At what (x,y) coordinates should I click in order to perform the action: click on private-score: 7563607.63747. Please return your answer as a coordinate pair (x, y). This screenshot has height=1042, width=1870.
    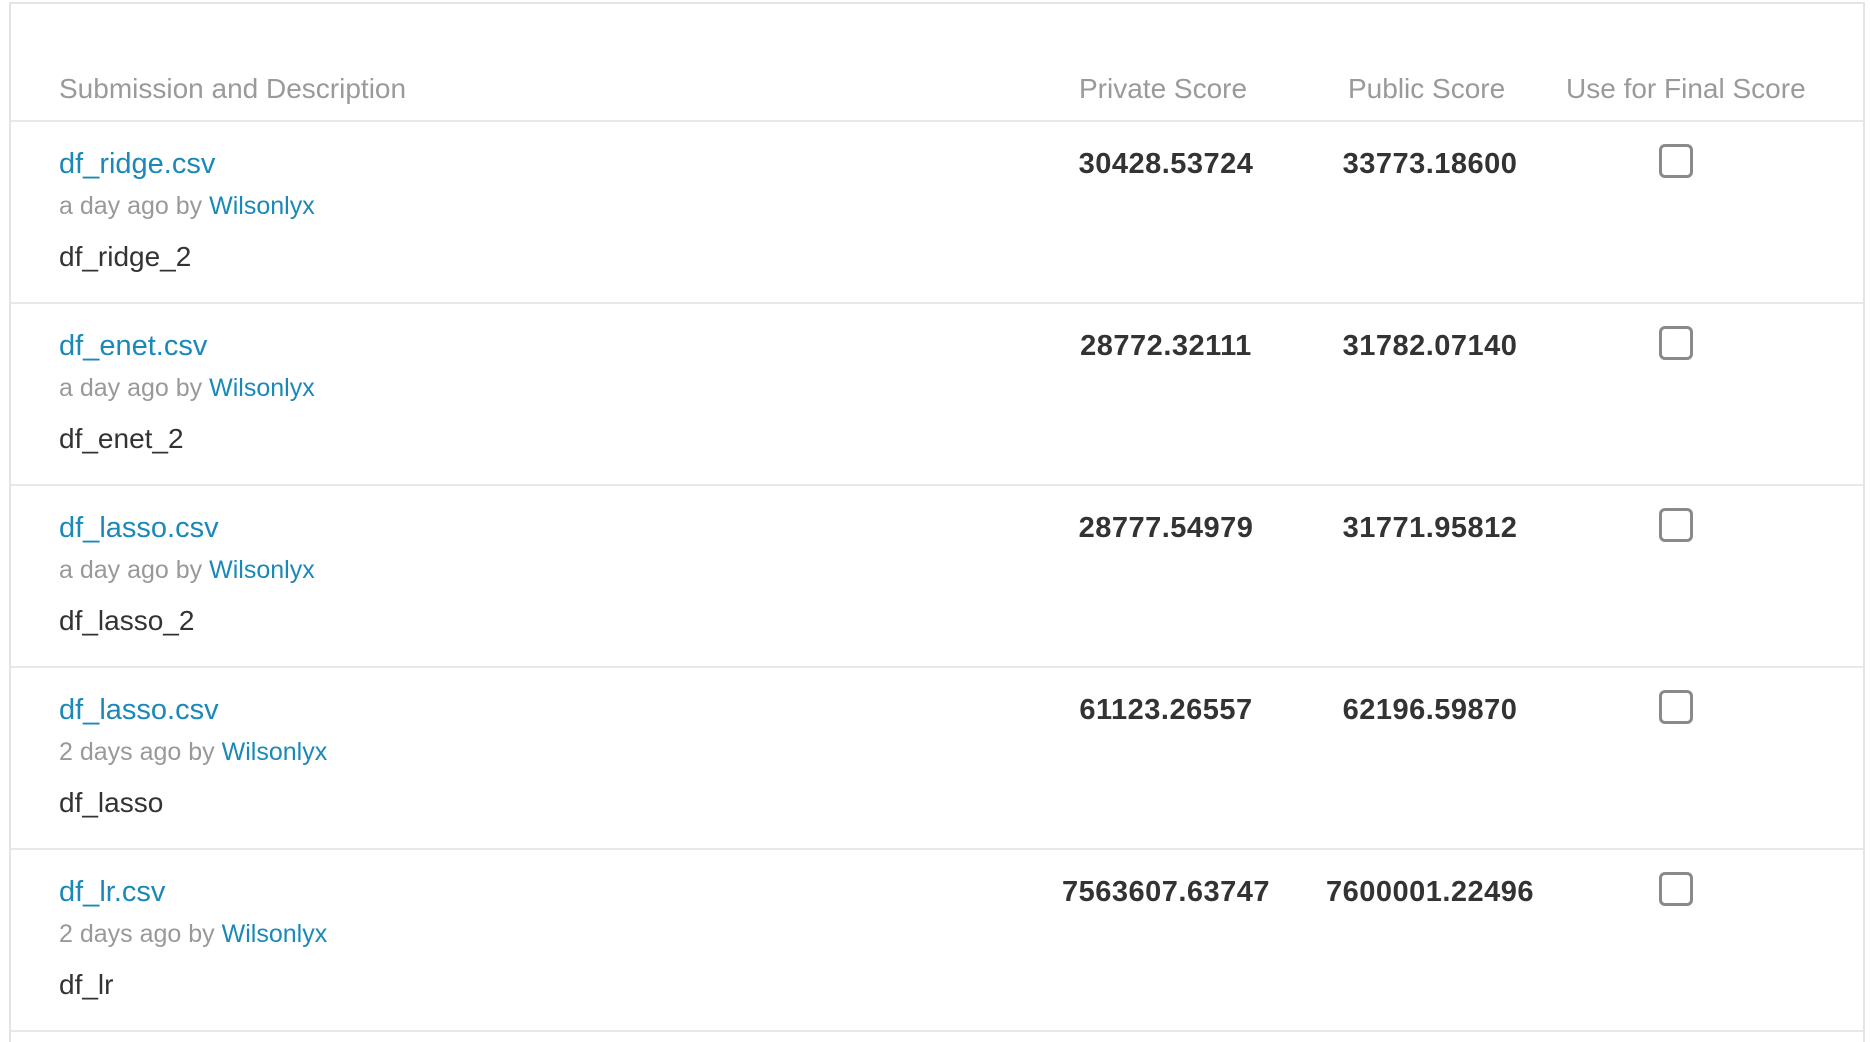
    Looking at the image, I should click on (1166, 892).